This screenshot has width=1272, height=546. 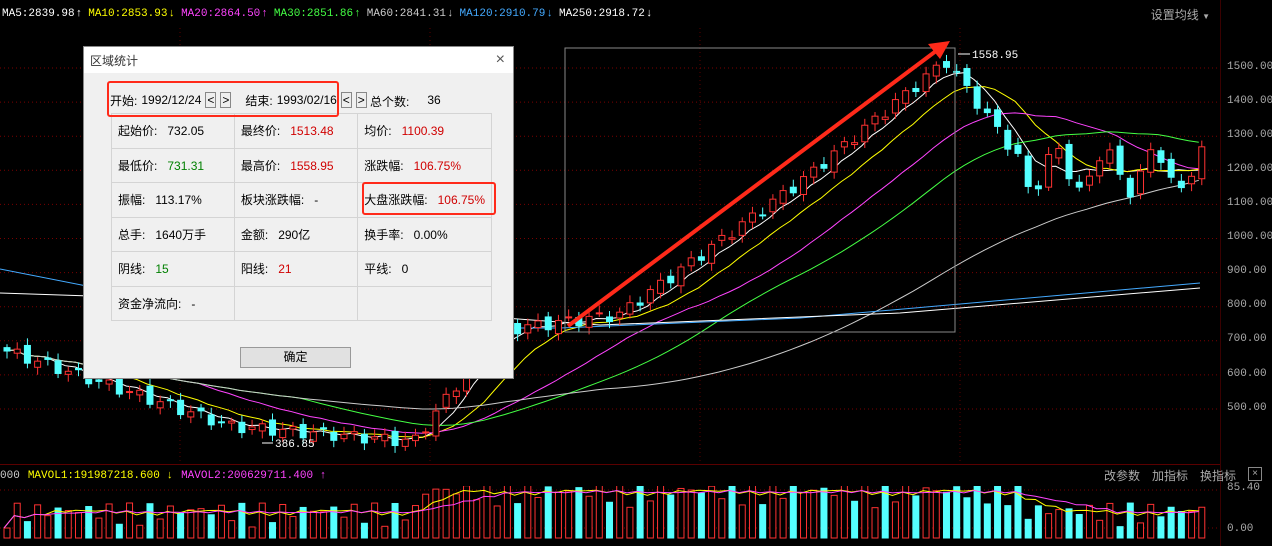 What do you see at coordinates (312, 165) in the screenshot?
I see `stat-value: 1558.95` at bounding box center [312, 165].